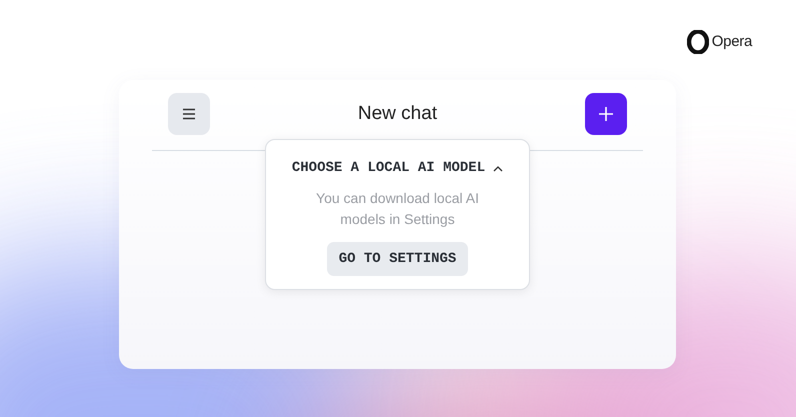 The image size is (796, 417). Describe the element at coordinates (697, 42) in the screenshot. I see `logo-icon` at that location.